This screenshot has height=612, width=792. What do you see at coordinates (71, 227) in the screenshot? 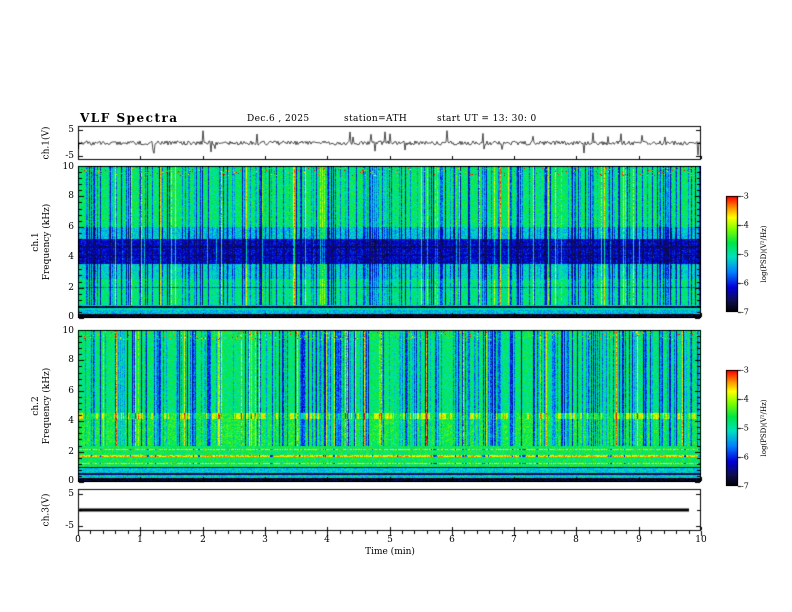
I see `spec1-ytick: 6` at bounding box center [71, 227].